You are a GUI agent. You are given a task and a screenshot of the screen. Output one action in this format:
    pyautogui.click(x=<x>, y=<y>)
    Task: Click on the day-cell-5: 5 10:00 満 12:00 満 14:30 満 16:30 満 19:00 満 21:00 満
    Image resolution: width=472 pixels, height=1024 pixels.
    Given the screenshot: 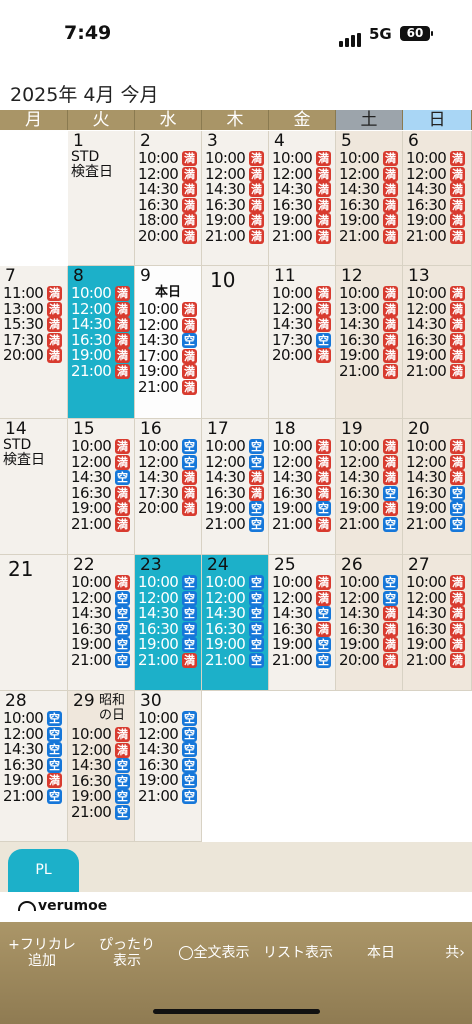 What is the action you would take?
    pyautogui.click(x=369, y=198)
    